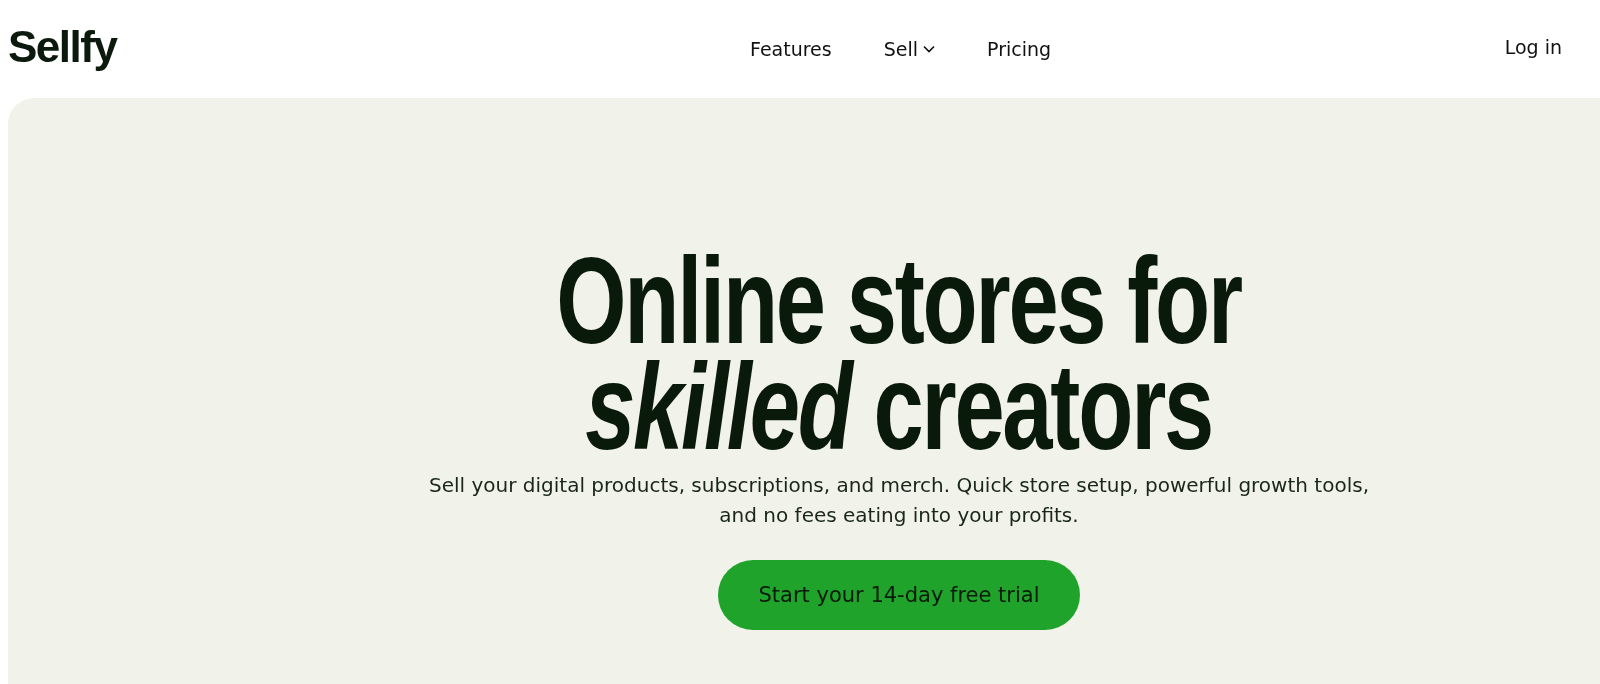 Image resolution: width=1600 pixels, height=684 pixels. What do you see at coordinates (909, 49) in the screenshot?
I see `nav-link: Sell` at bounding box center [909, 49].